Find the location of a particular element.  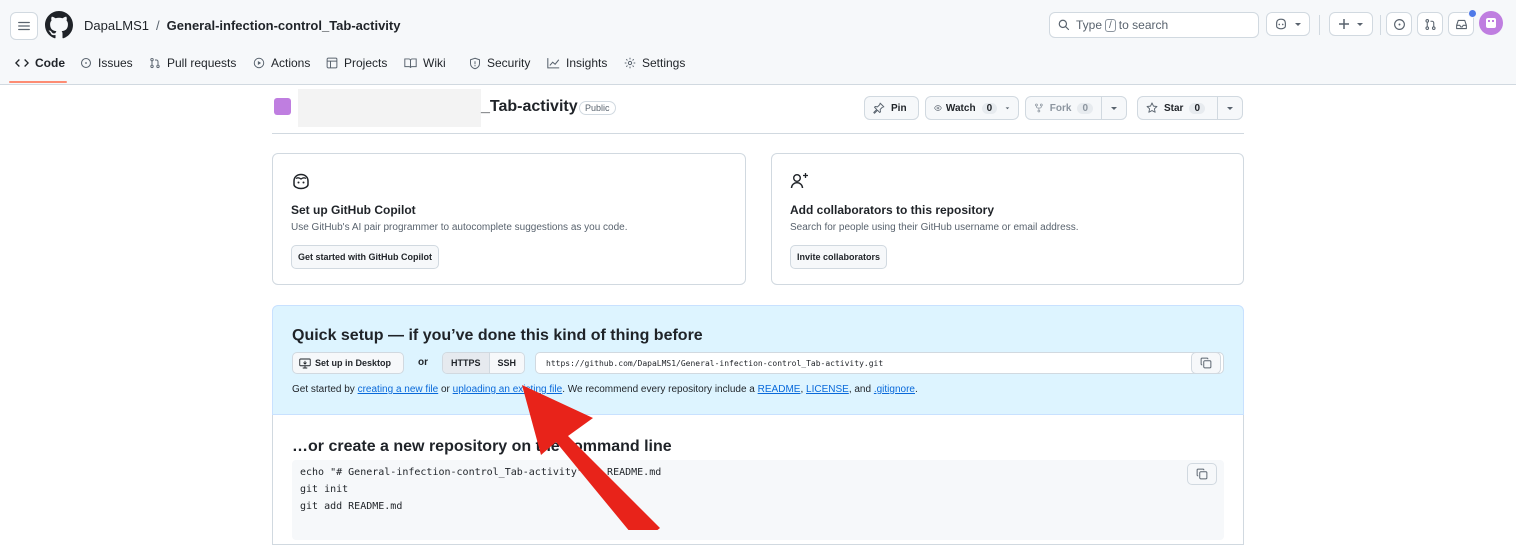

https-tab: HTTPS is located at coordinates (466, 363).